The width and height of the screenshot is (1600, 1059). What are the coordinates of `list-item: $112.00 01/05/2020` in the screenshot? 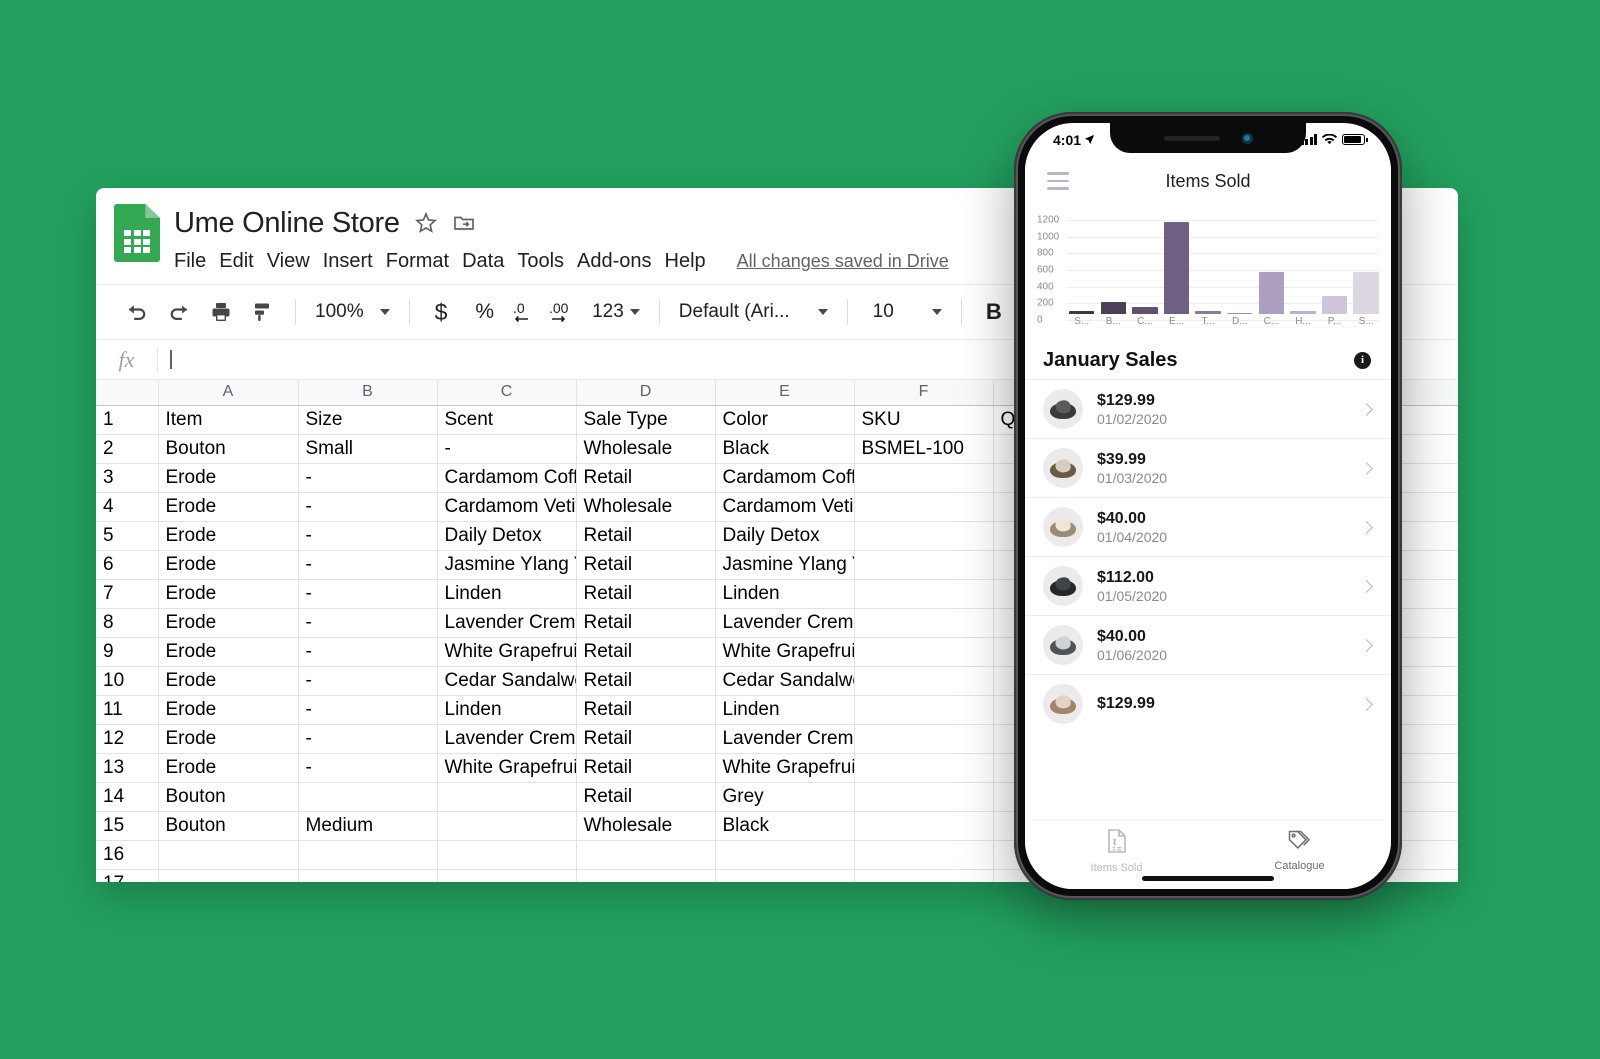 It's located at (1208, 585).